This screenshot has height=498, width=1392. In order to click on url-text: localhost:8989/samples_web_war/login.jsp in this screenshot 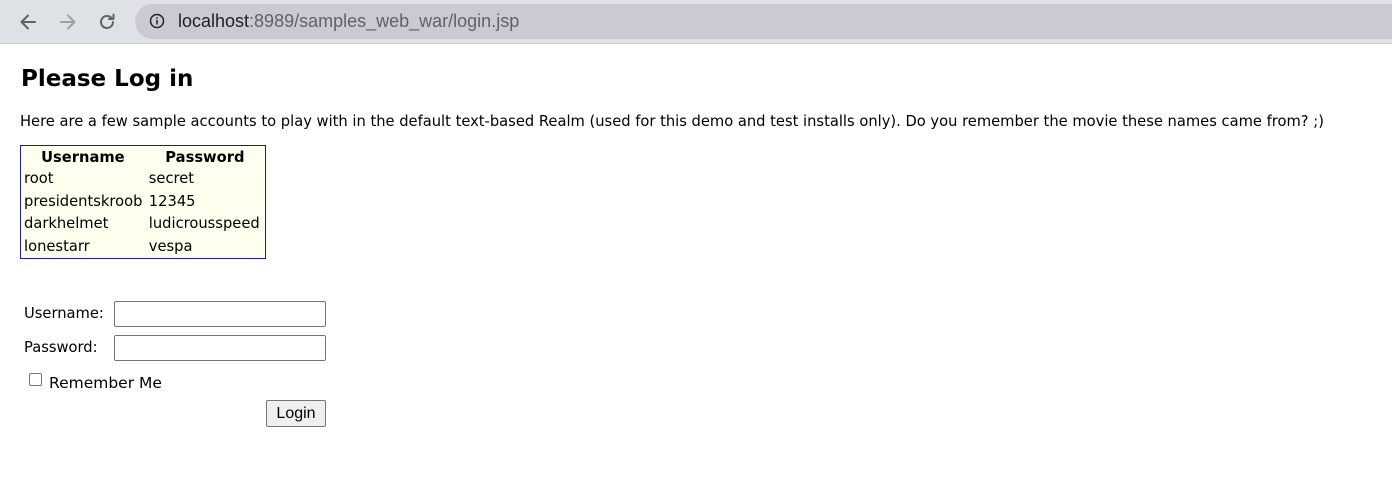, I will do `click(348, 21)`.